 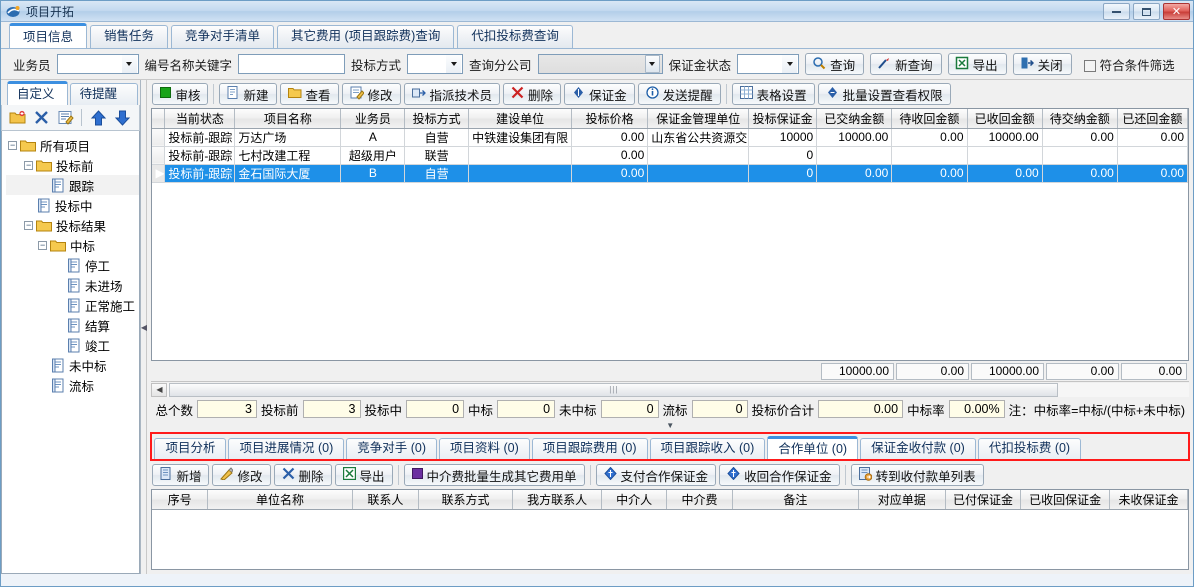 What do you see at coordinates (159, 173) in the screenshot?
I see `row-marker: ▶` at bounding box center [159, 173].